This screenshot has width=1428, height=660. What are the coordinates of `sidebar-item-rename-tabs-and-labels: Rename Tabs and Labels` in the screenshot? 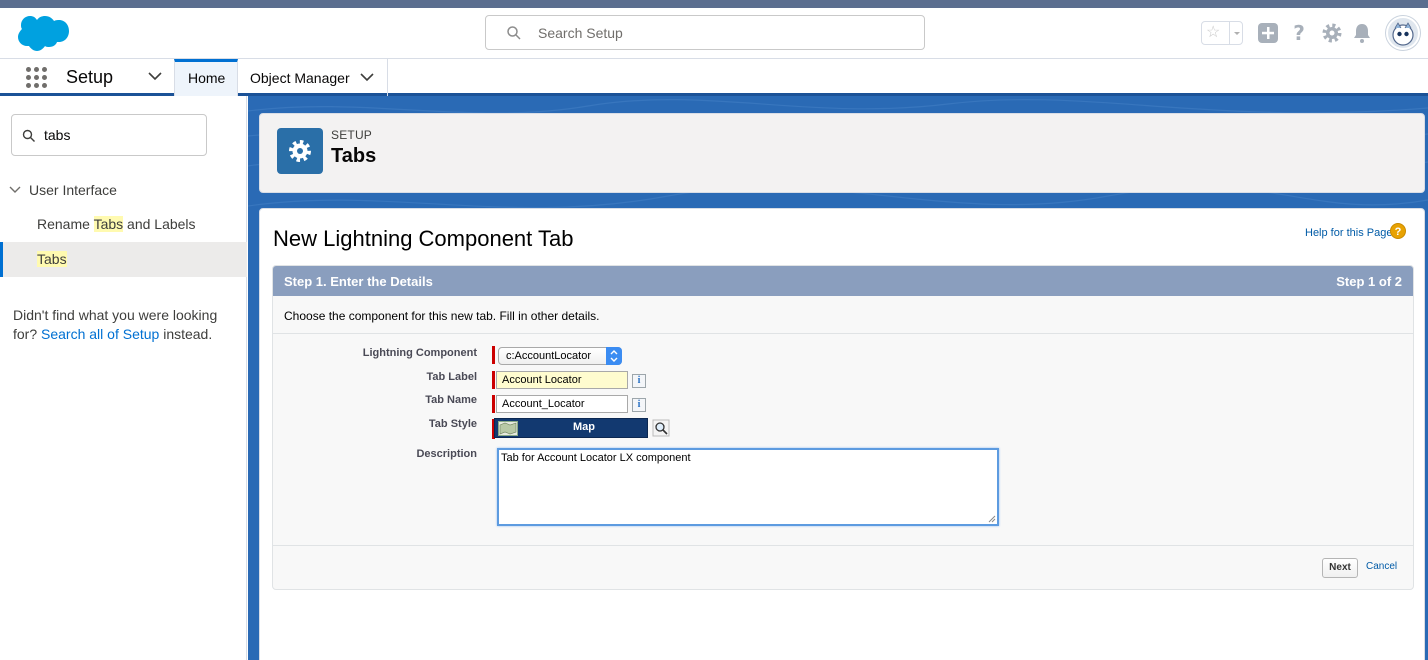 It's located at (123, 224).